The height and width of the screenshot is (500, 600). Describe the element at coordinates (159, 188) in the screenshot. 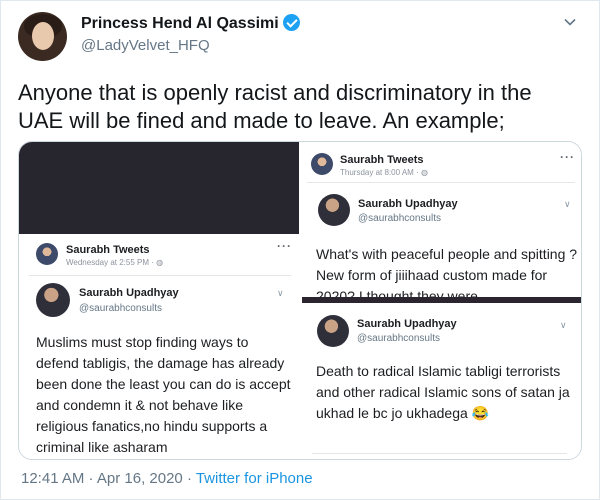

I see `dark-header-area` at that location.